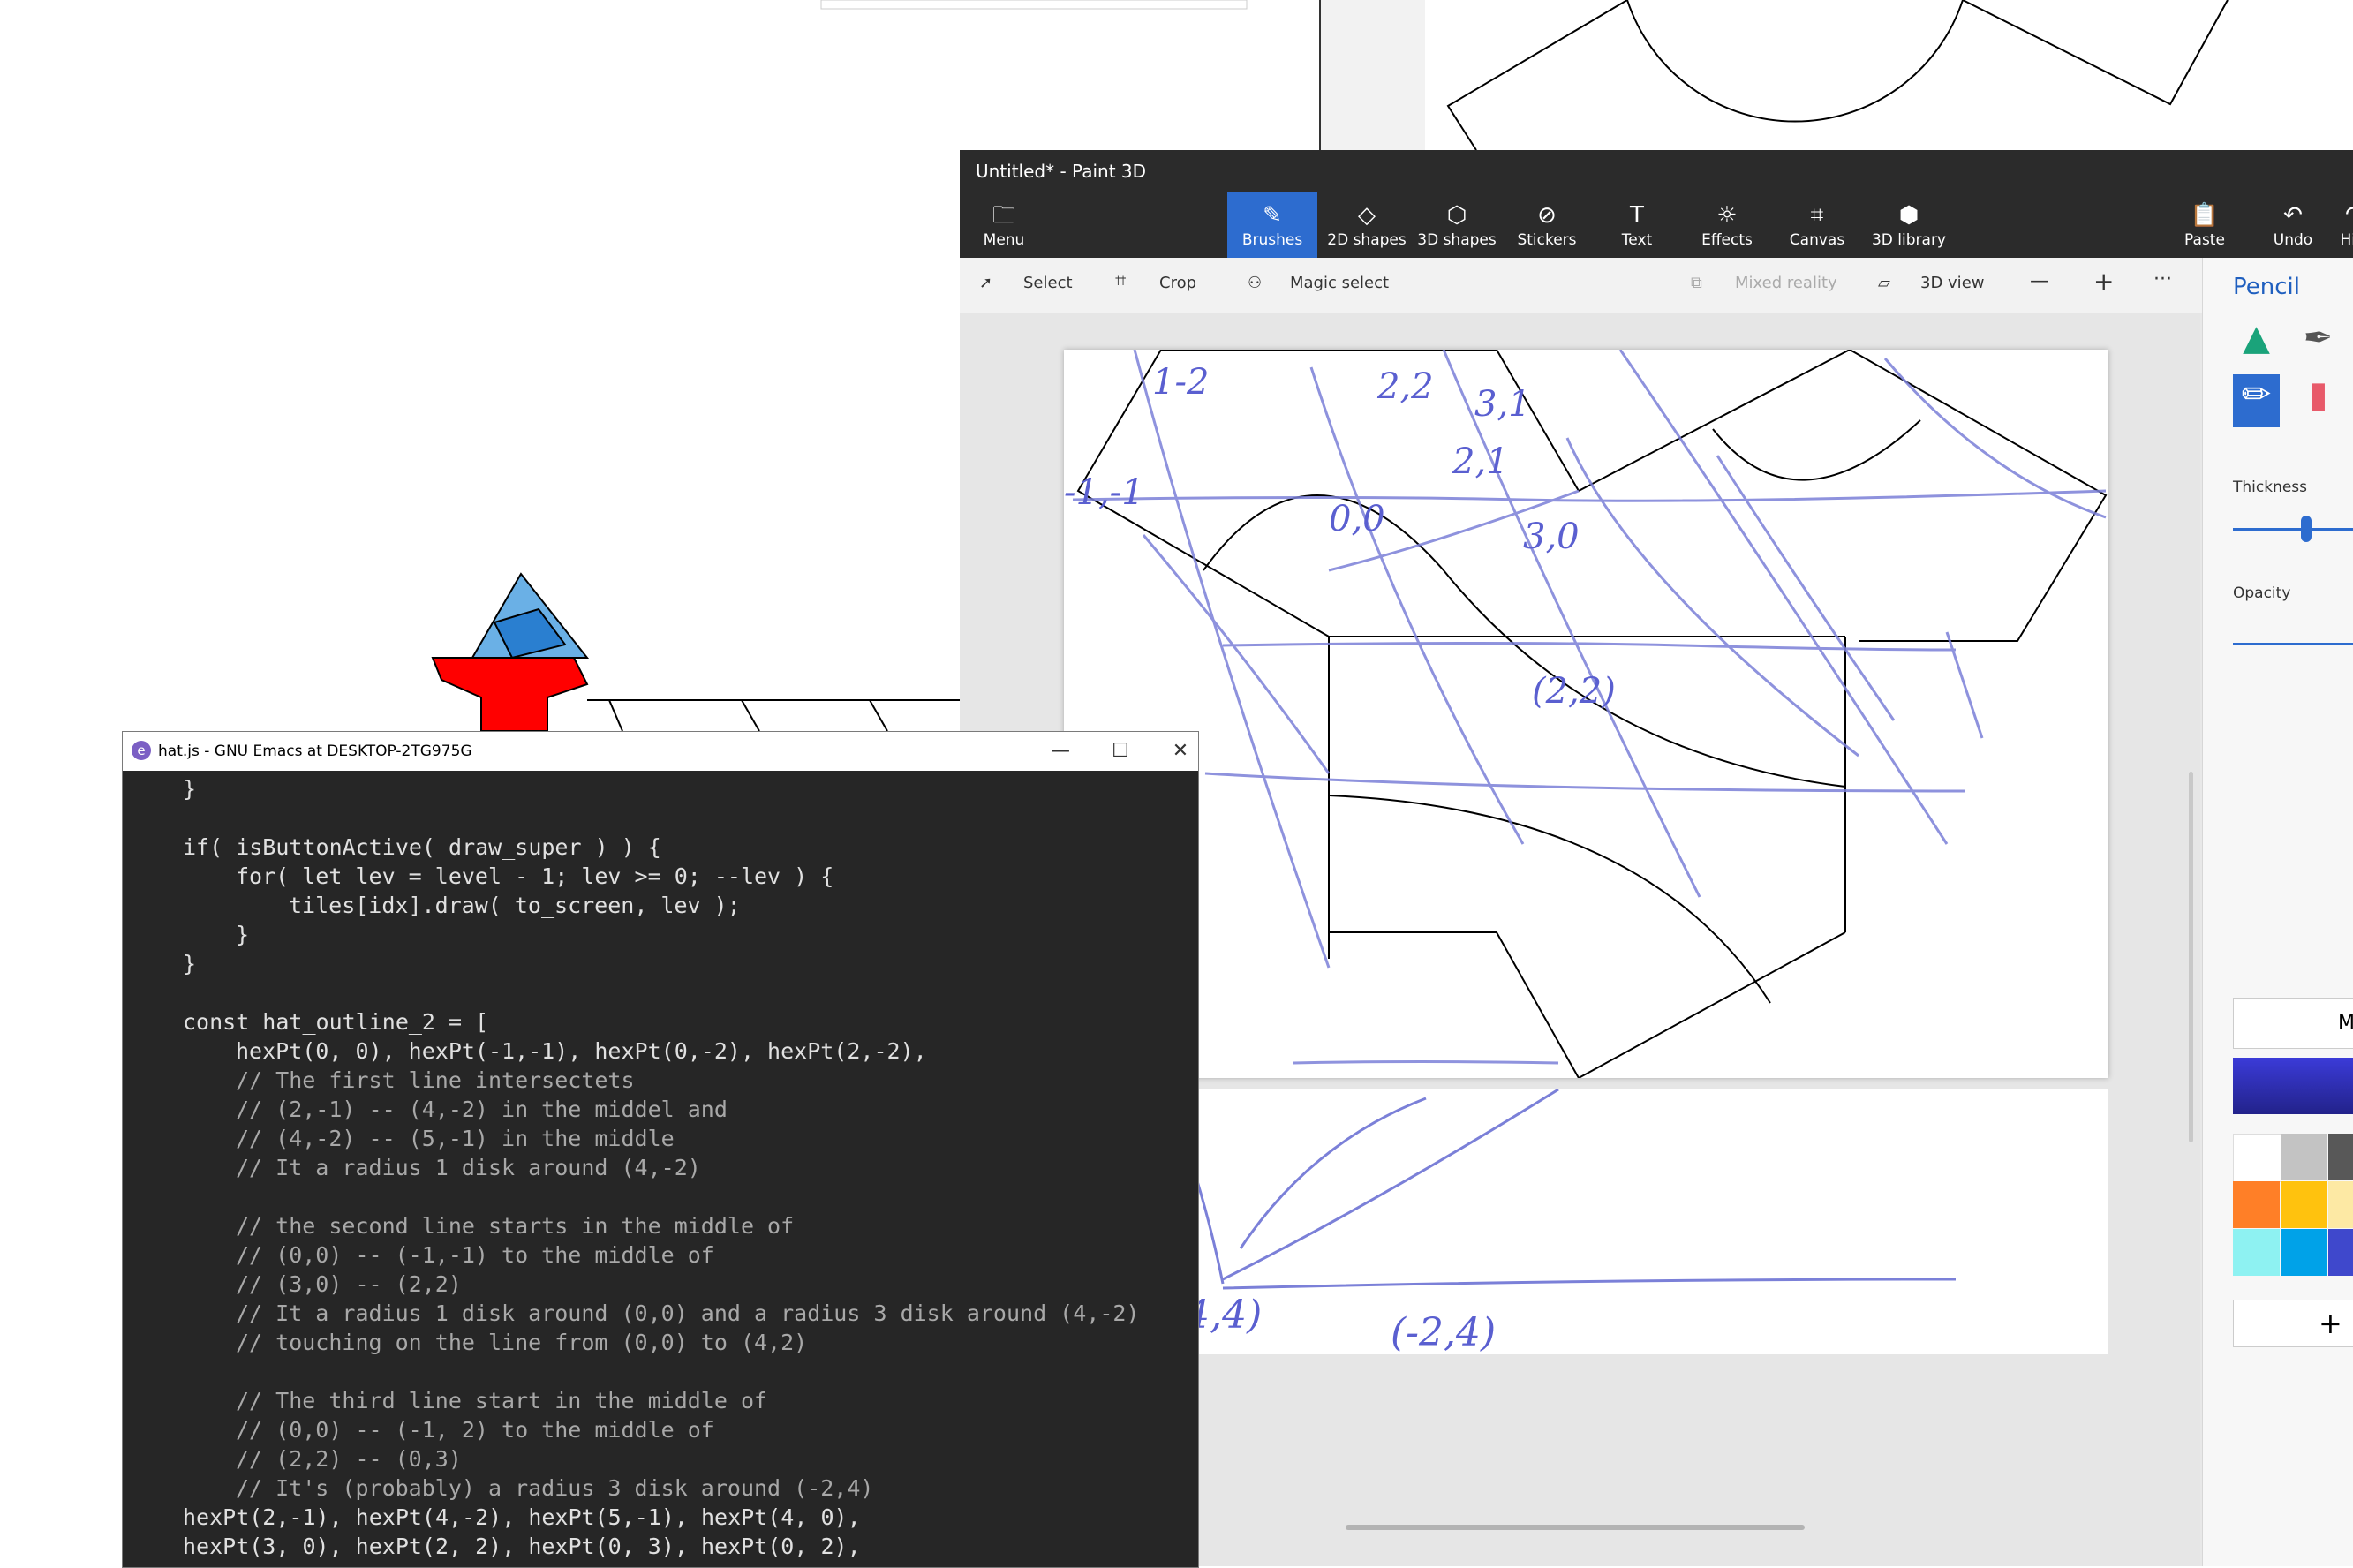 This screenshot has height=1568, width=2353. I want to click on calligraphy-pen-icon: ✒, so click(2319, 341).